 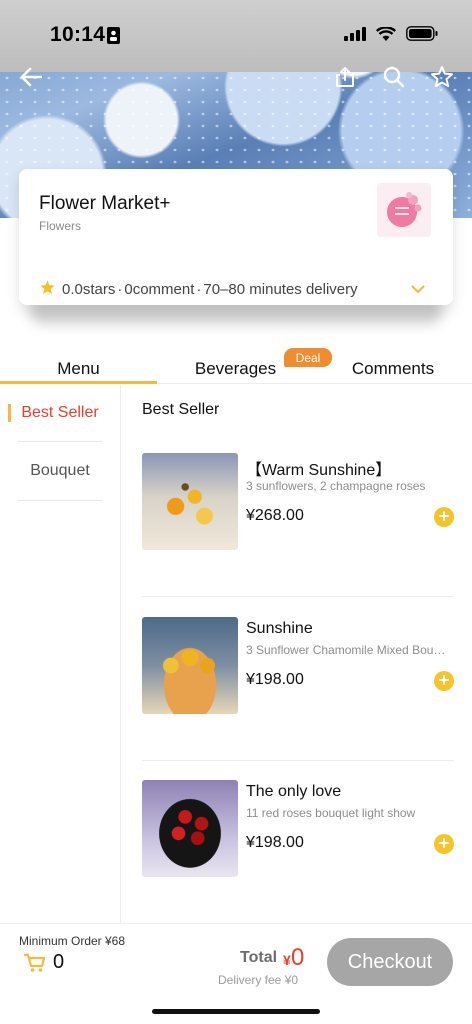 What do you see at coordinates (34, 965) in the screenshot?
I see `cart-icon` at bounding box center [34, 965].